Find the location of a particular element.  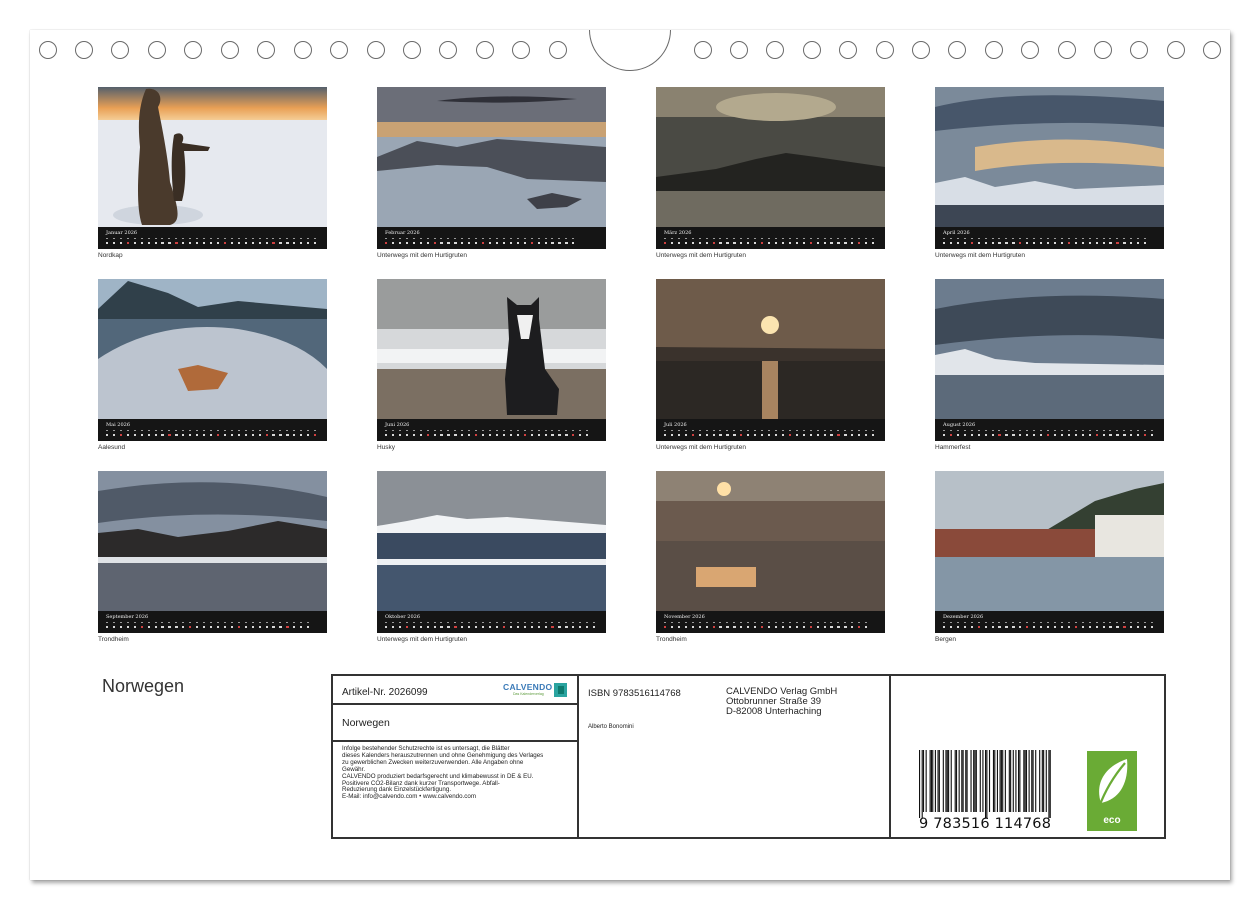

article-number: Artikel-Nr. 2026099 is located at coordinates (385, 692).